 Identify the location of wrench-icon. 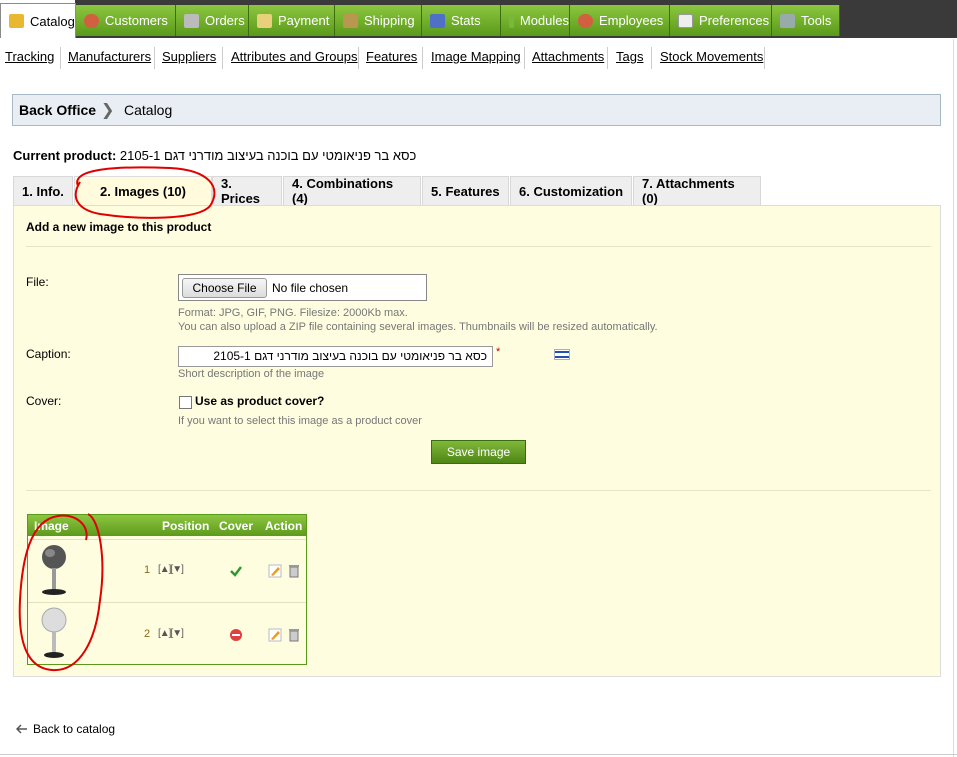
(787, 20).